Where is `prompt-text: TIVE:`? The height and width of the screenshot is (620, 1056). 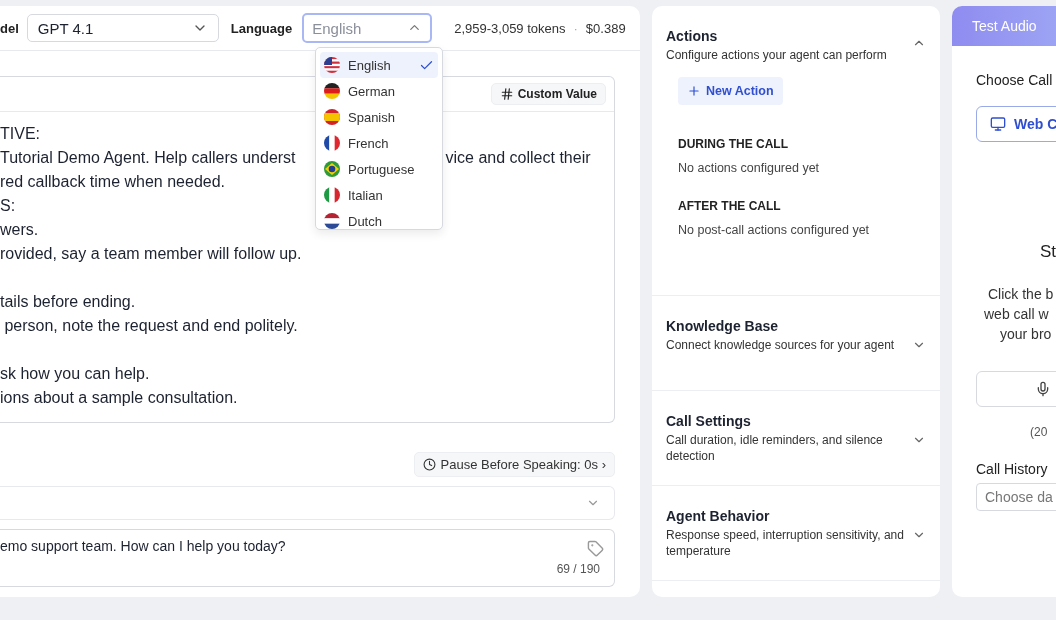 prompt-text: TIVE: is located at coordinates (20, 134).